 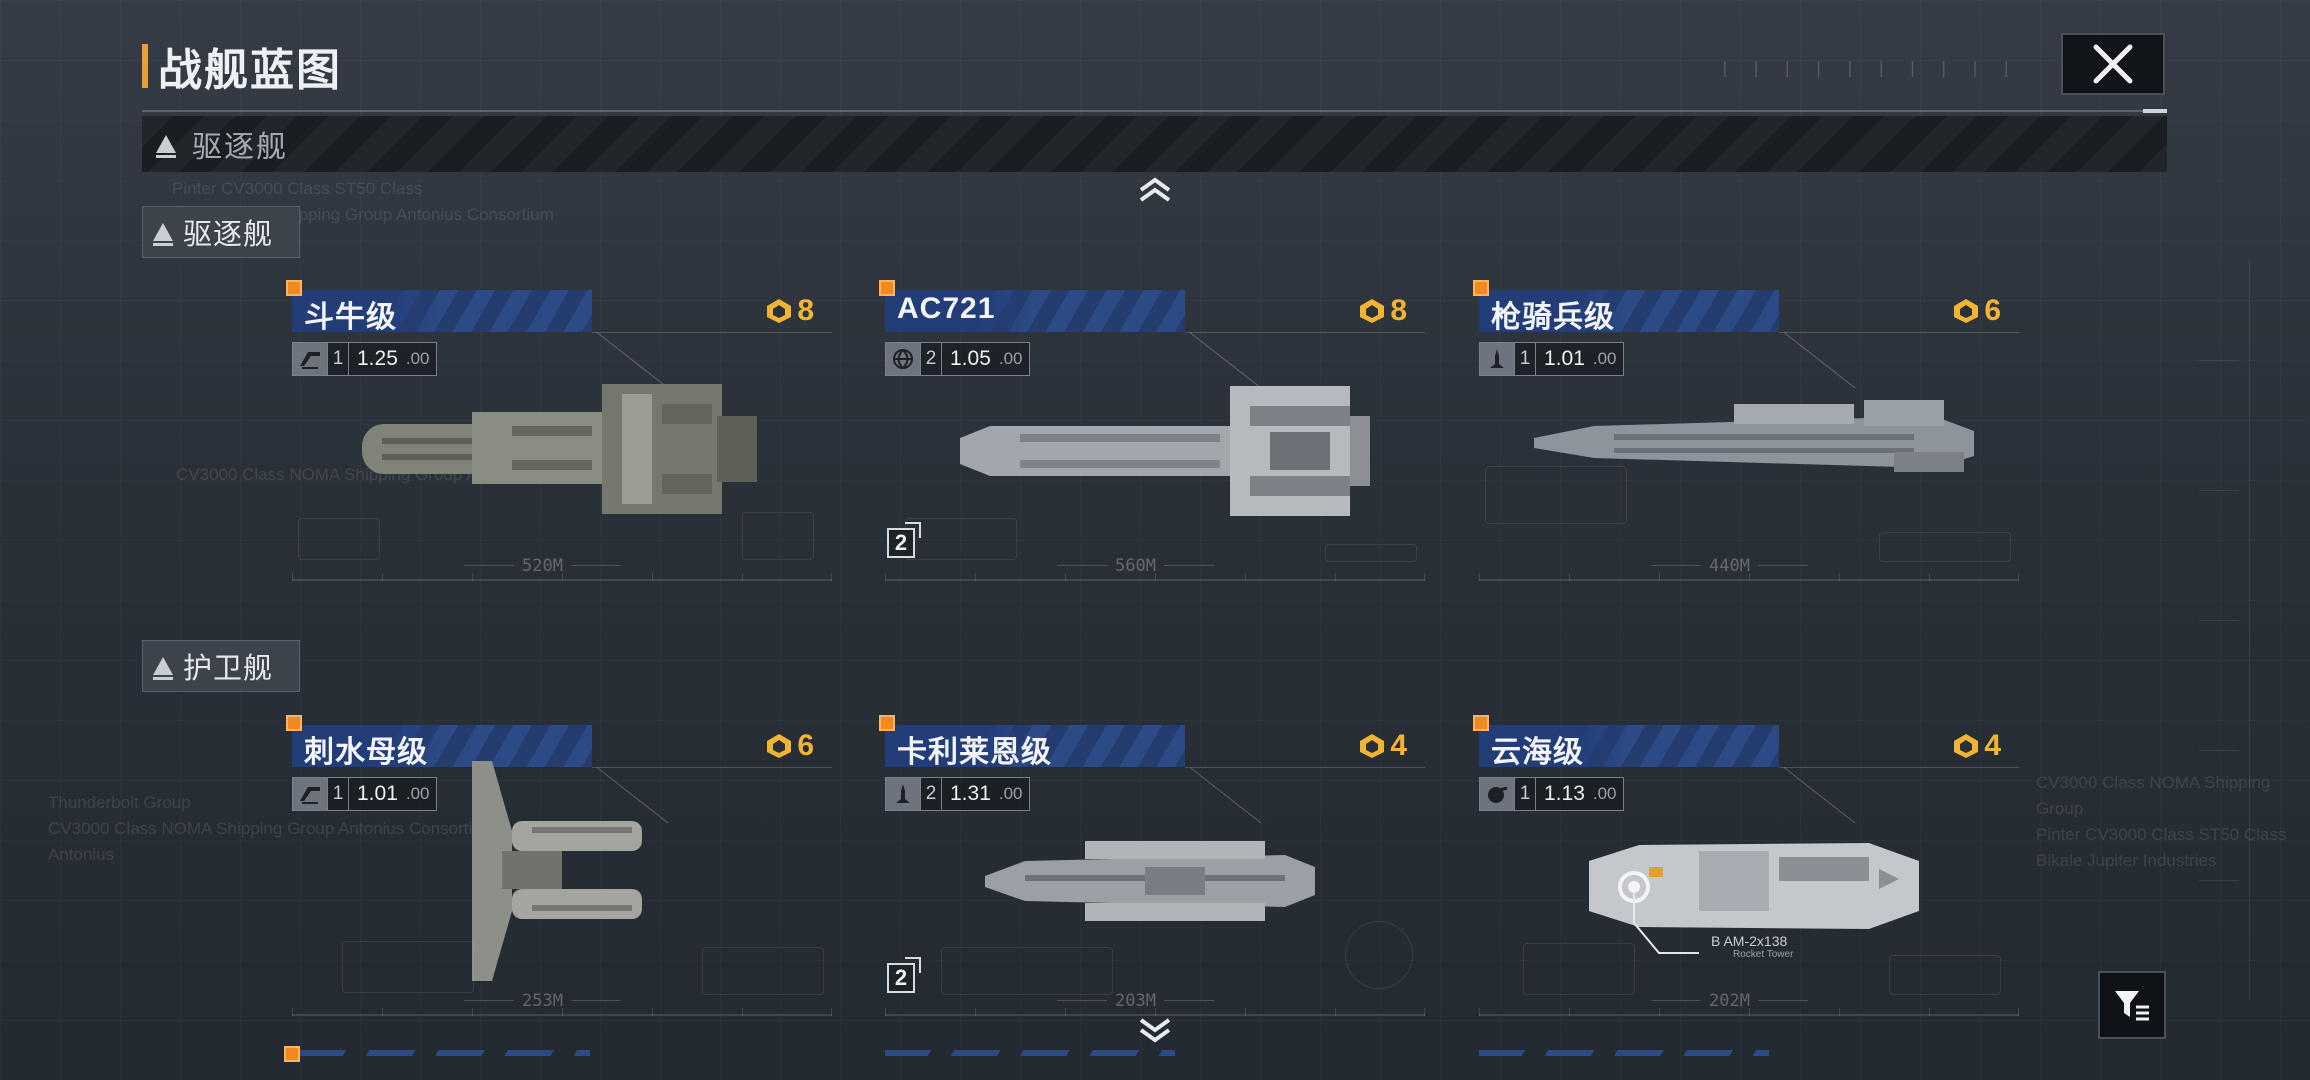 What do you see at coordinates (946, 308) in the screenshot?
I see `ship-name: AC721` at bounding box center [946, 308].